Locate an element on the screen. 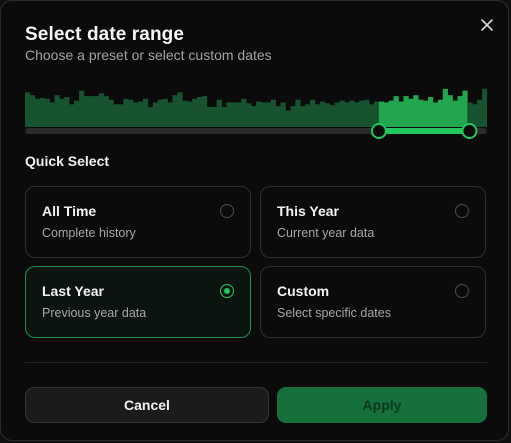 The image size is (511, 443). slider-handle-start is located at coordinates (378, 131).